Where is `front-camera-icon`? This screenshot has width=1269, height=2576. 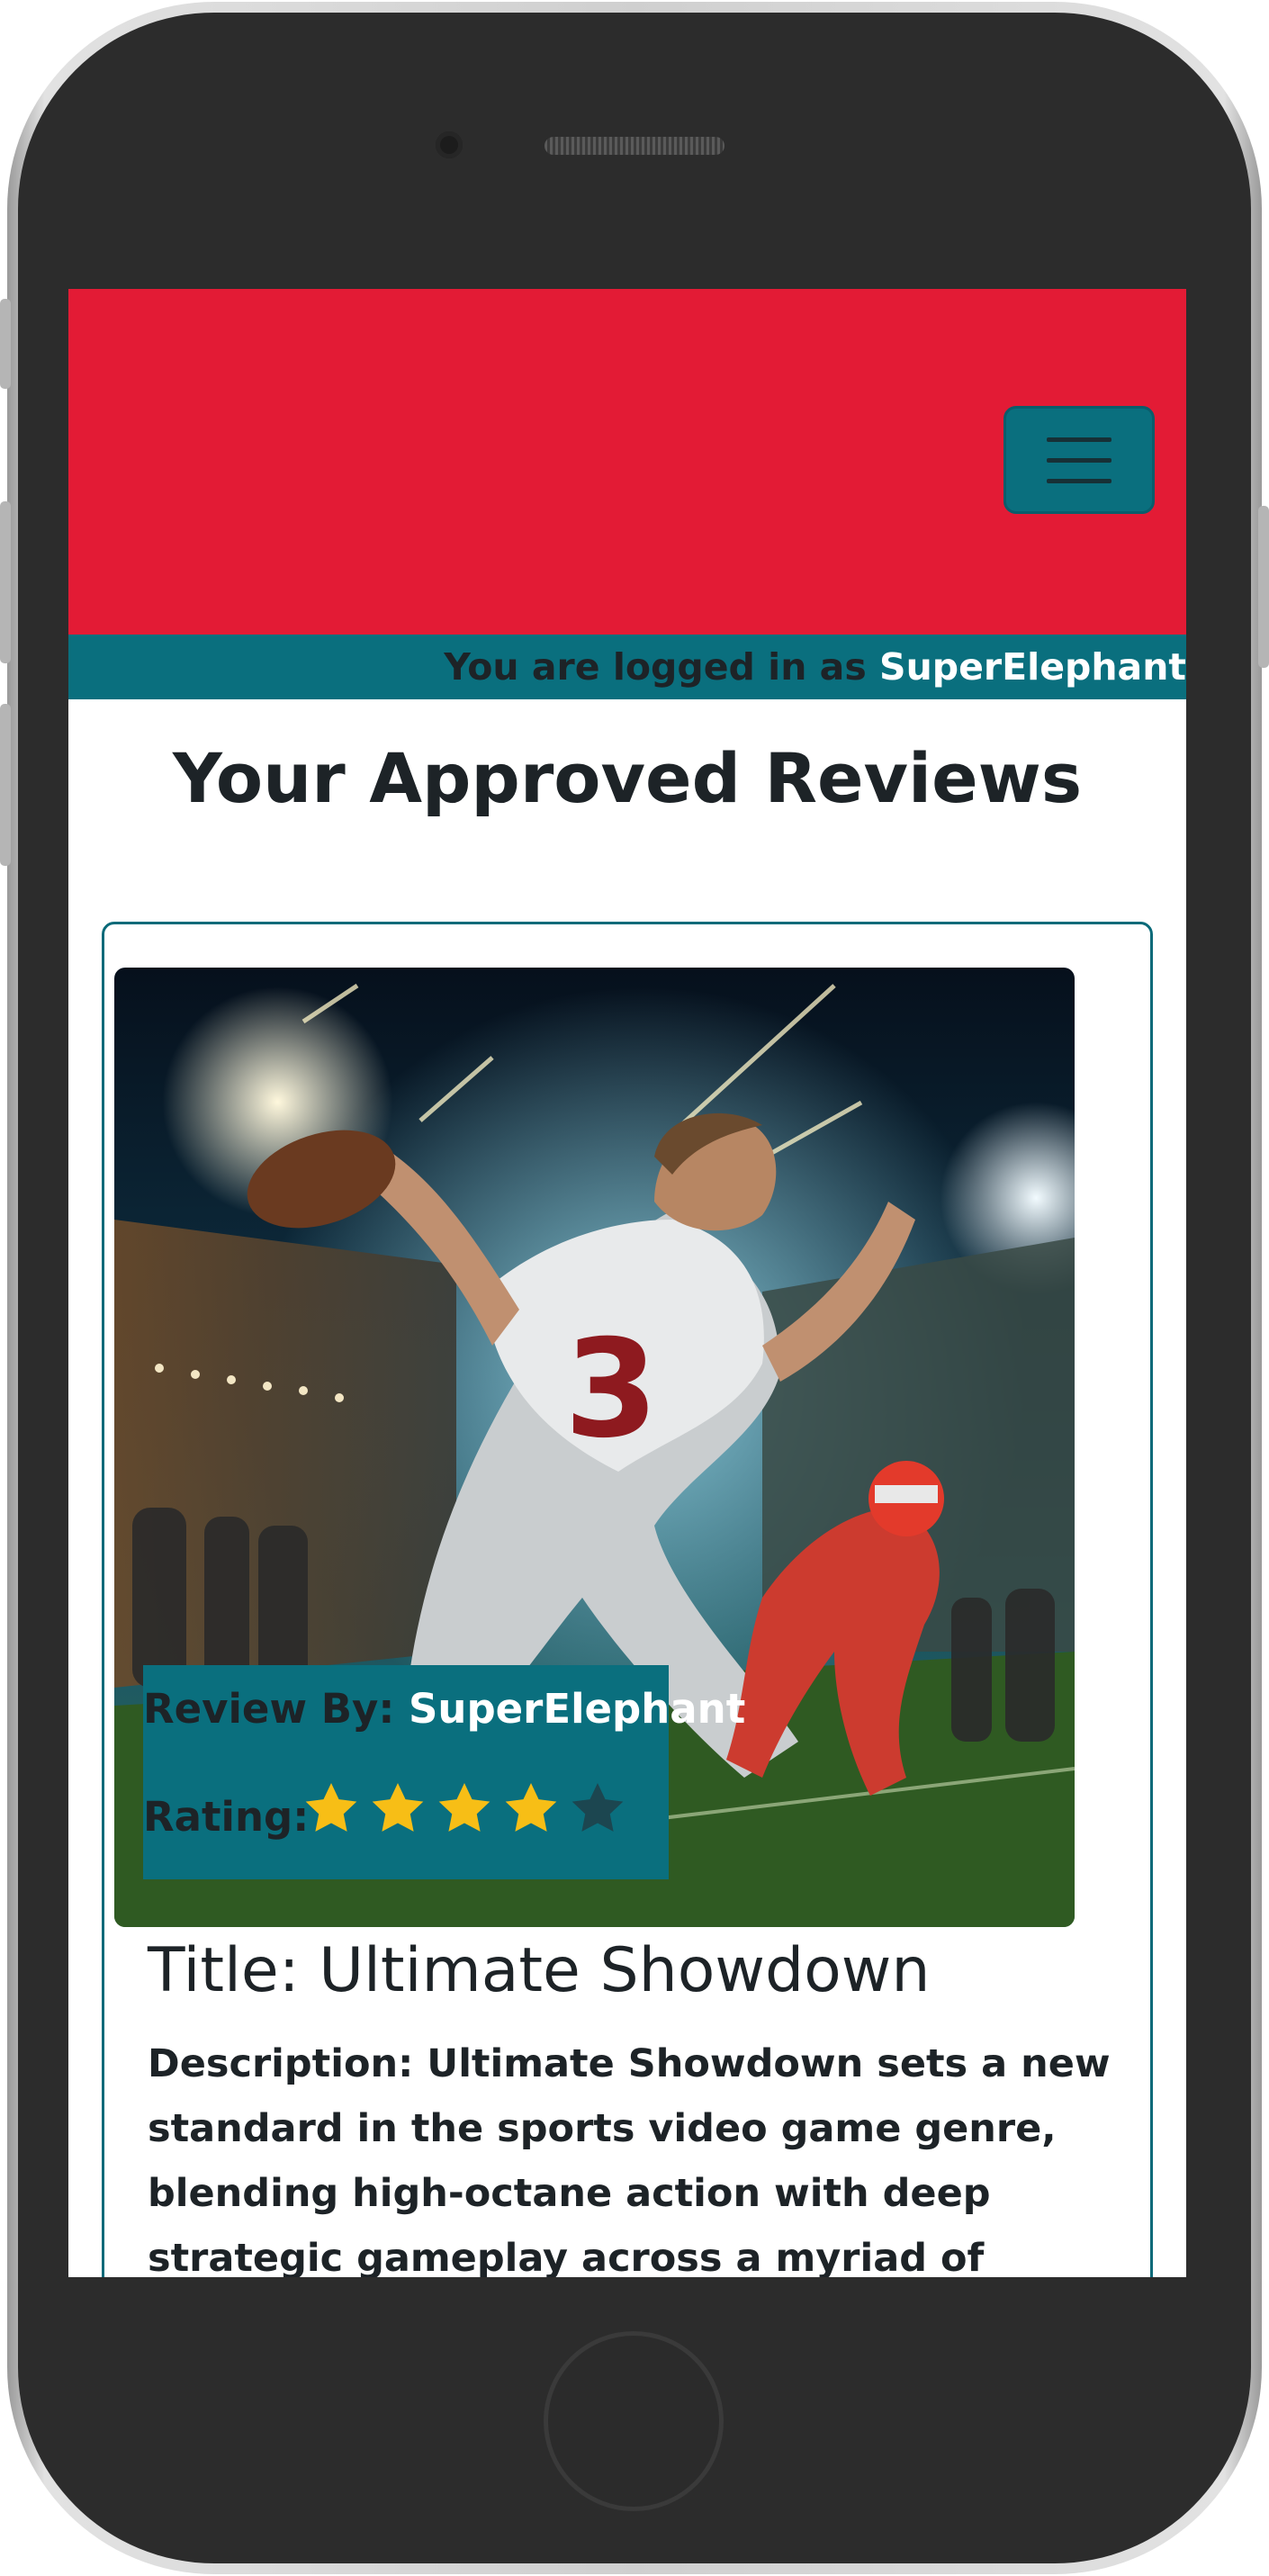
front-camera-icon is located at coordinates (449, 144).